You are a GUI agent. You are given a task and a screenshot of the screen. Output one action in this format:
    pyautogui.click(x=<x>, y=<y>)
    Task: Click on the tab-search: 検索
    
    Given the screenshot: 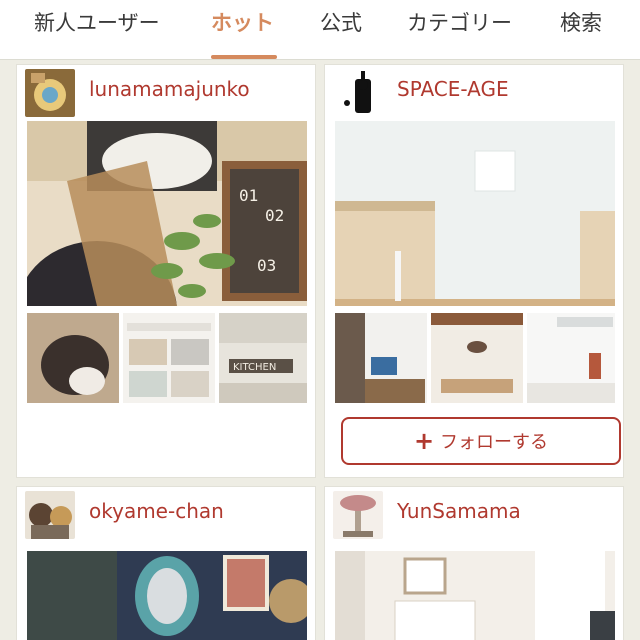 What is the action you would take?
    pyautogui.click(x=581, y=23)
    